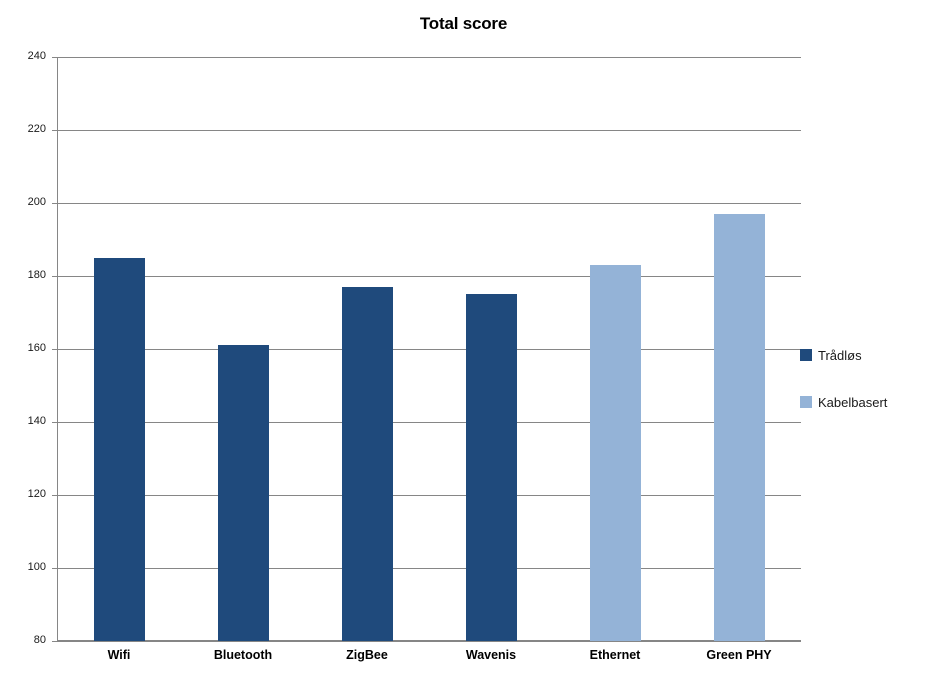  What do you see at coordinates (28, 340) in the screenshot?
I see `y-axis-tick-labels: 240 220 200 180 160 140 120 100 80` at bounding box center [28, 340].